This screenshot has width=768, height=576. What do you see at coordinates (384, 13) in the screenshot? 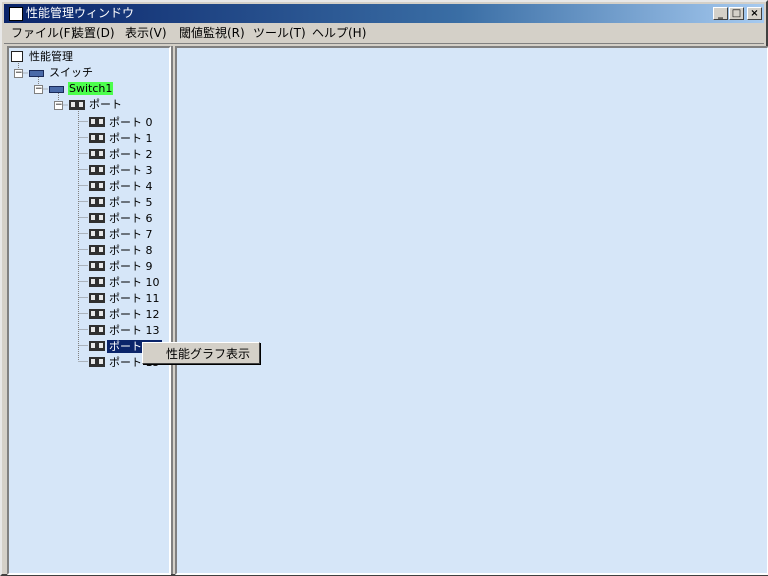
I see `title-bar: 性能管理ウィンドウ _ □ ×` at bounding box center [384, 13].